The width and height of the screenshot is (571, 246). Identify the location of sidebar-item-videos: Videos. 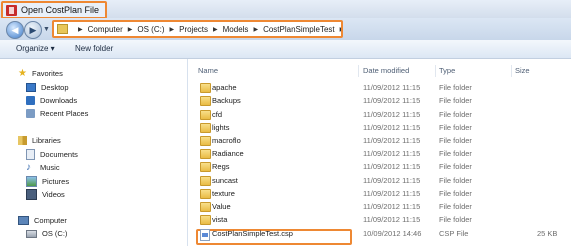
(45, 194).